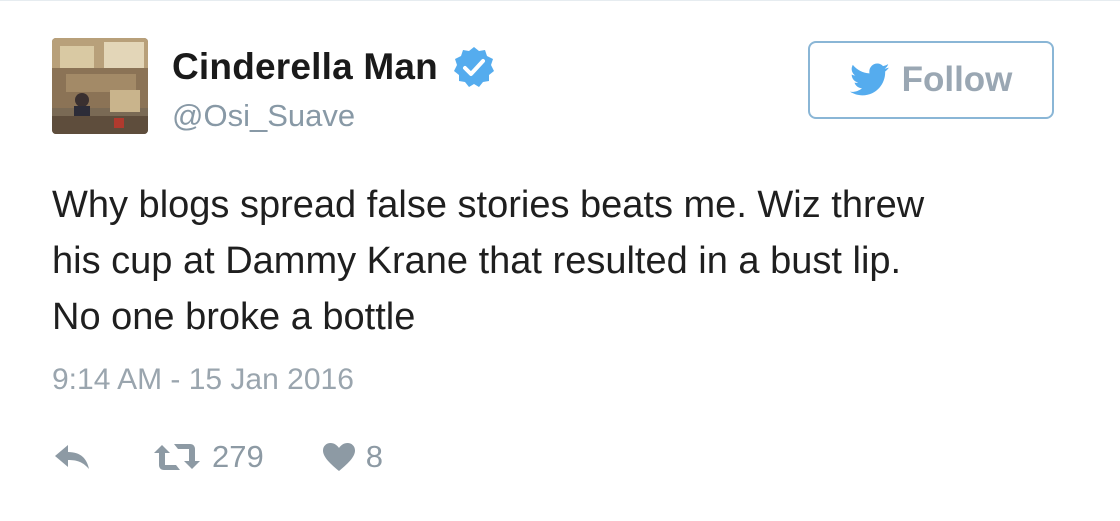 The height and width of the screenshot is (521, 1120). What do you see at coordinates (238, 456) in the screenshot?
I see `retweet-count: 279` at bounding box center [238, 456].